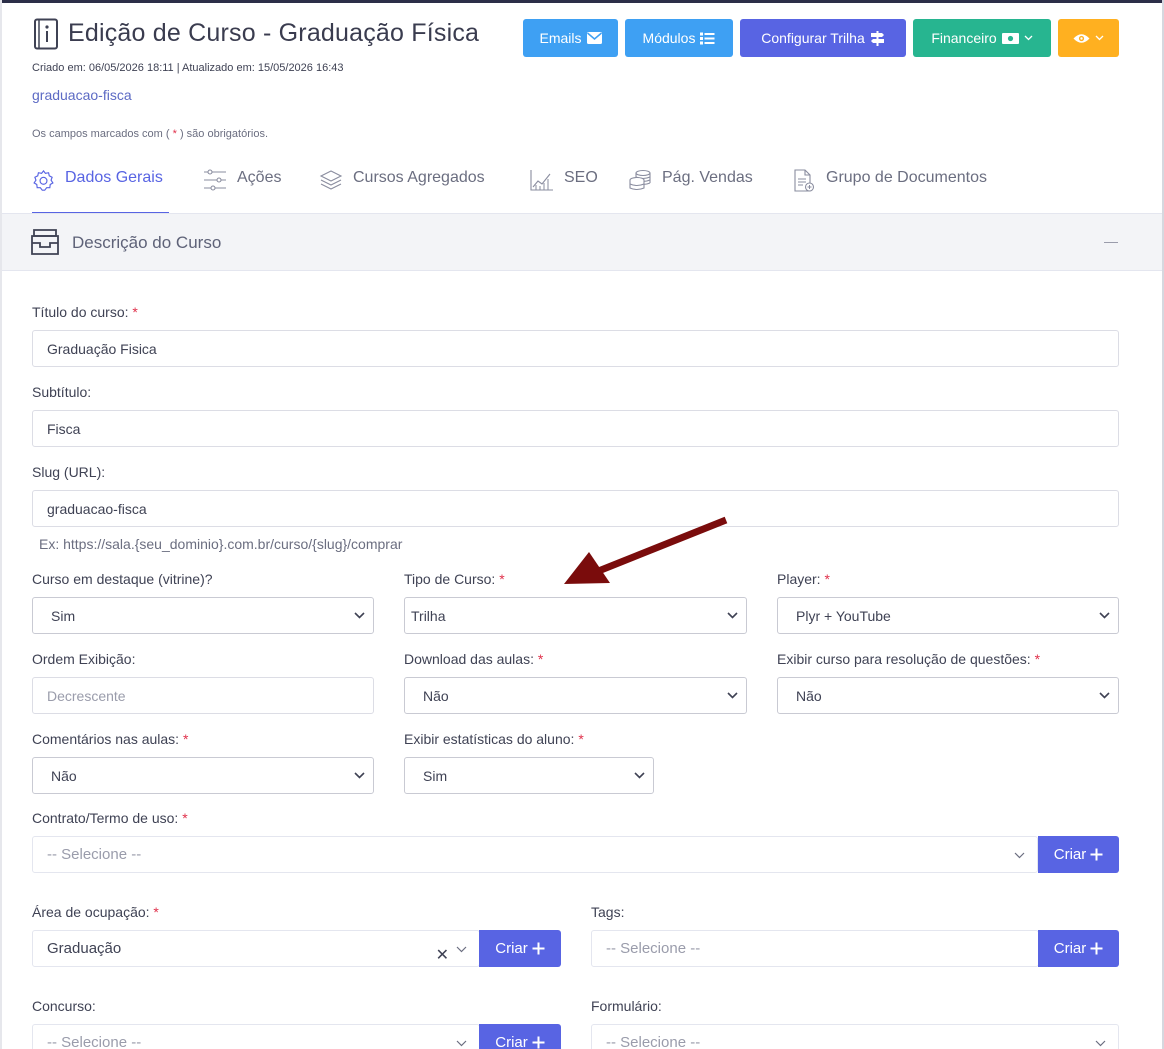 This screenshot has width=1164, height=1049. What do you see at coordinates (520, 948) in the screenshot?
I see `criar-area-button: Criar` at bounding box center [520, 948].